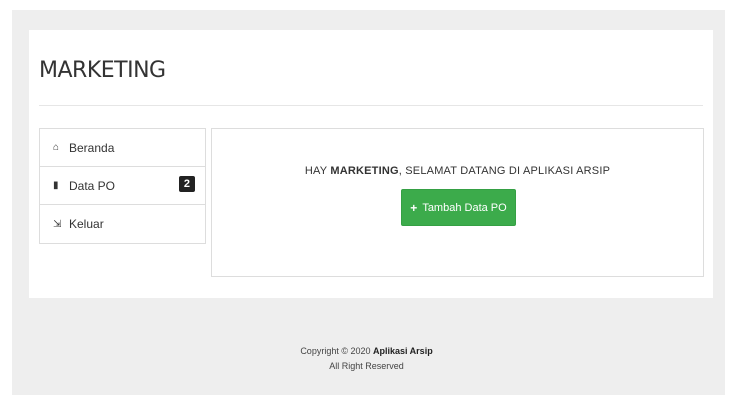 The height and width of the screenshot is (404, 733). I want to click on app-name: Aplikasi Arsip, so click(403, 351).